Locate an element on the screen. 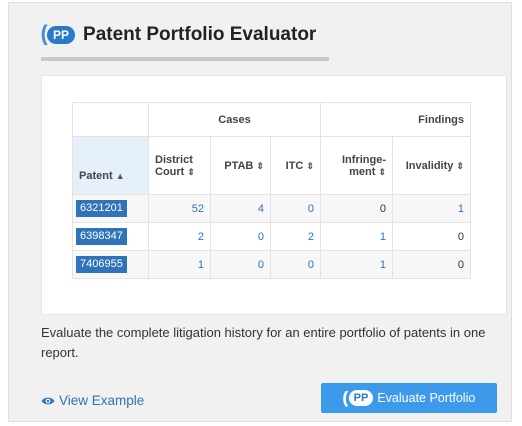 This screenshot has width=522, height=426. patent-number-tag: 7406955 is located at coordinates (101, 264).